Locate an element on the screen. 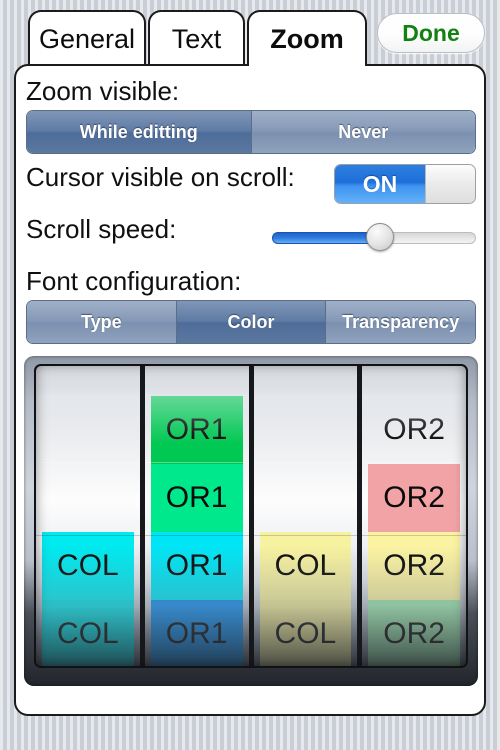 The height and width of the screenshot is (750, 500). cursor-visible-toggle: ON is located at coordinates (405, 184).